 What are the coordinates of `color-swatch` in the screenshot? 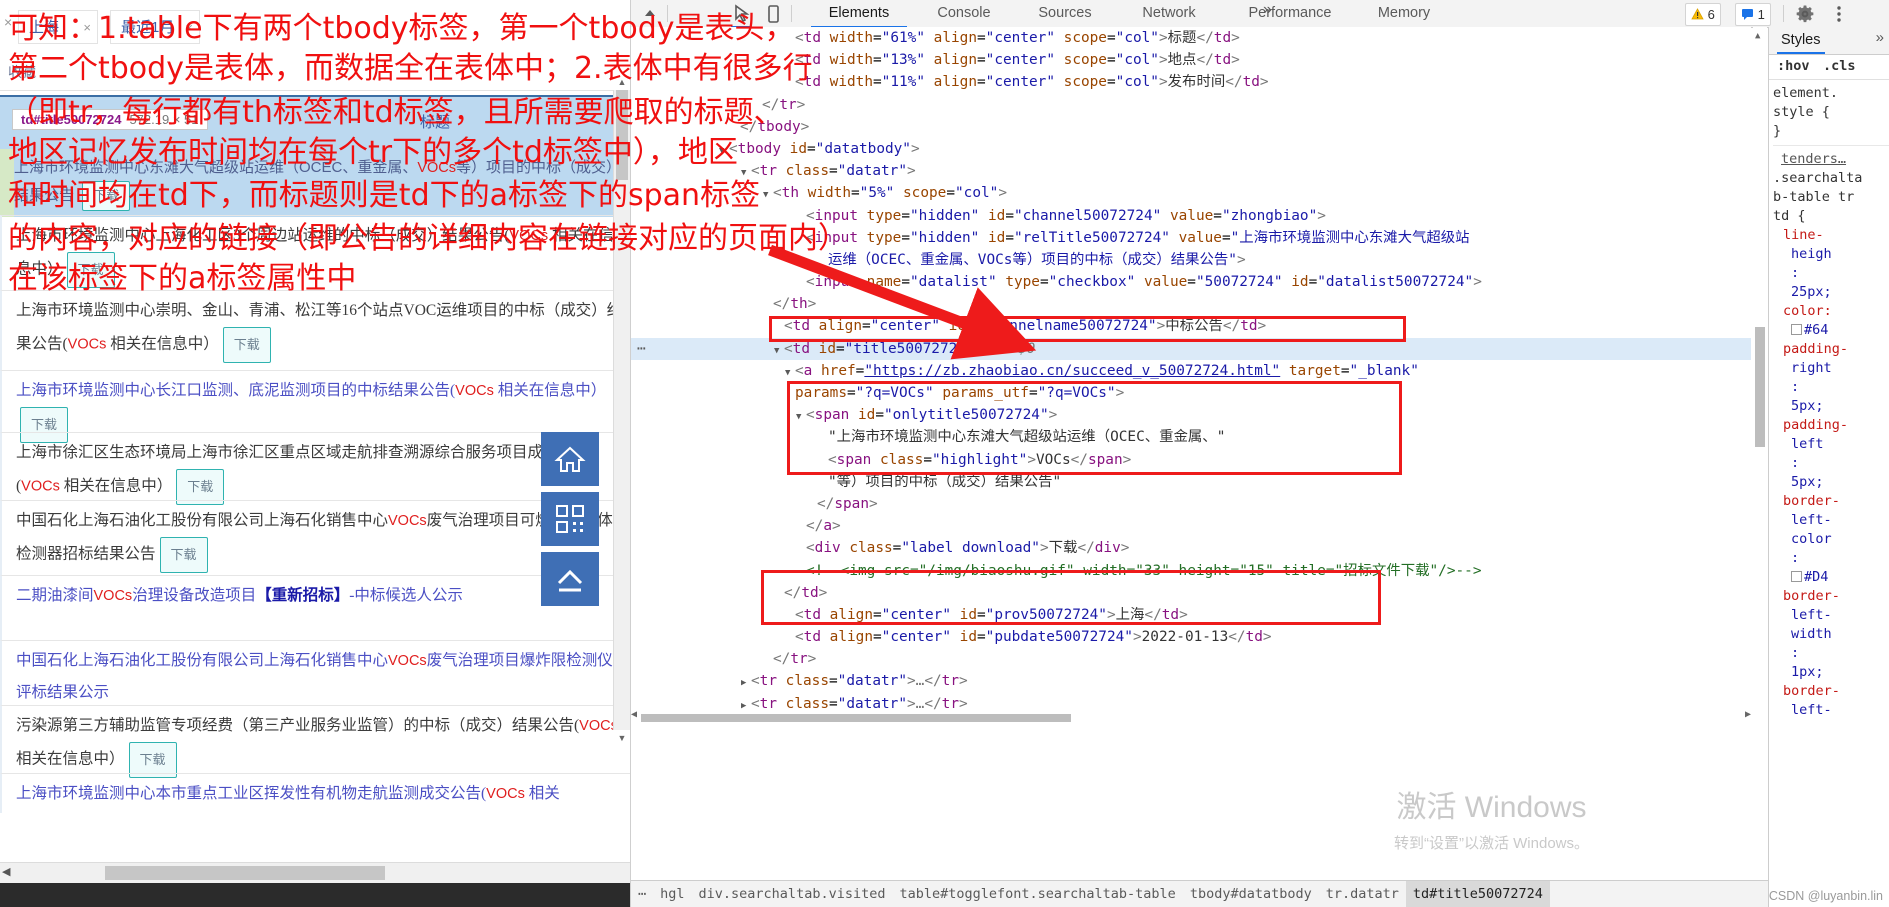 It's located at (1796, 329).